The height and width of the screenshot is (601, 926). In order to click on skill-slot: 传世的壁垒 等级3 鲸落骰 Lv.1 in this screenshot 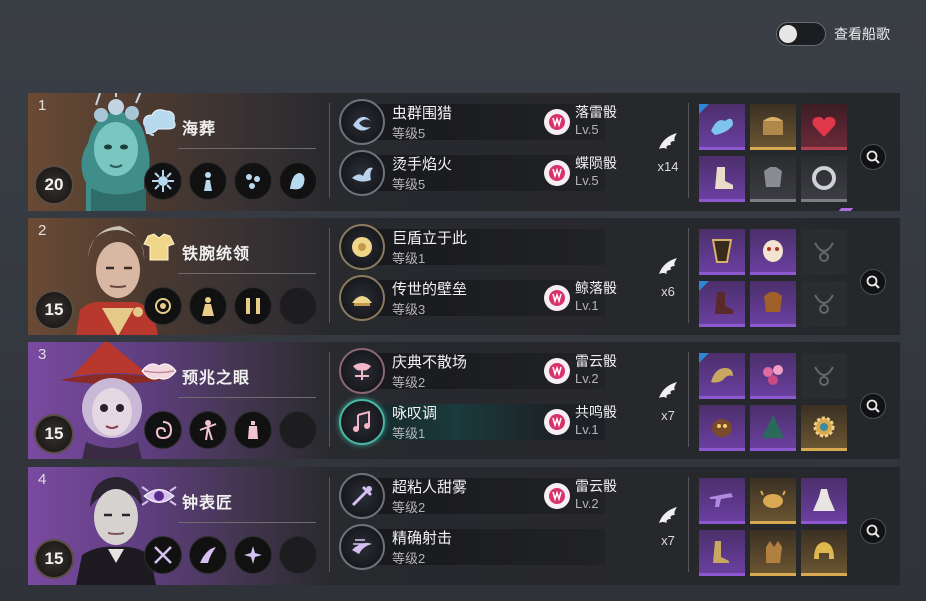, I will do `click(478, 298)`.